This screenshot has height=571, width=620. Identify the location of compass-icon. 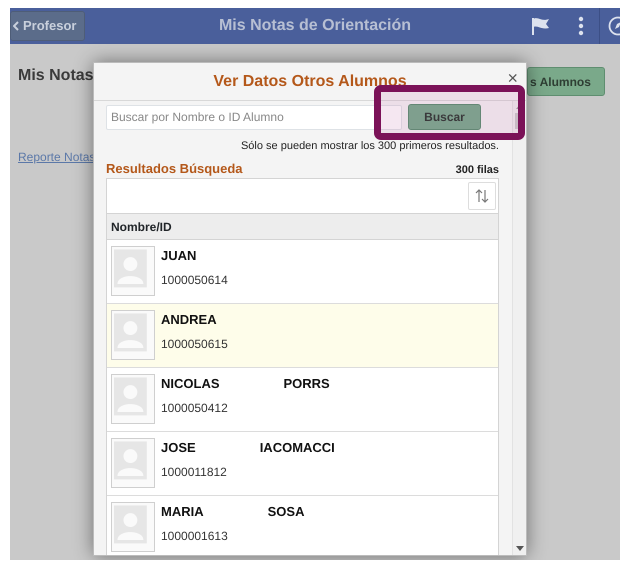
(614, 26).